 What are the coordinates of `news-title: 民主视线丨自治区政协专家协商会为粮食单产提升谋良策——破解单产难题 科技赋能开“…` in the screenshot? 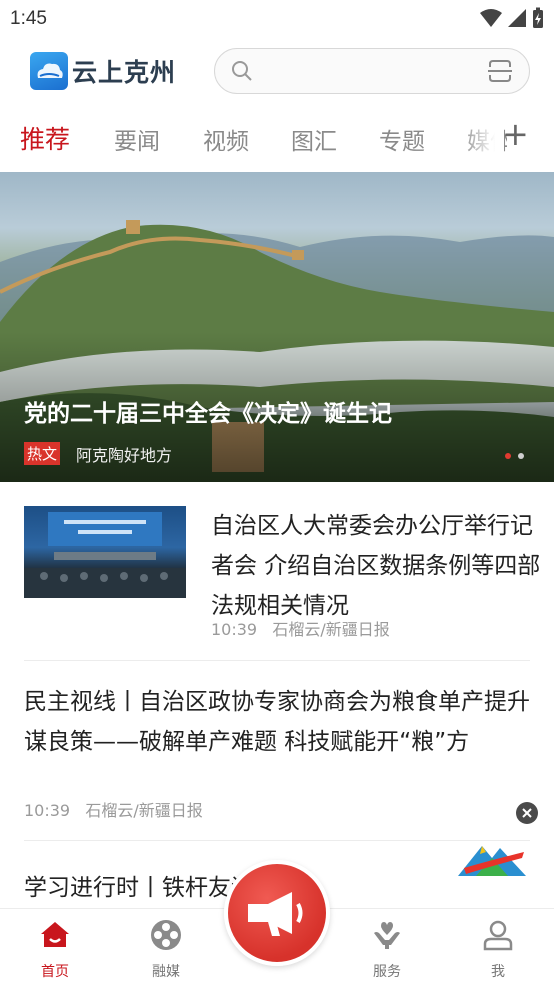 It's located at (279, 722).